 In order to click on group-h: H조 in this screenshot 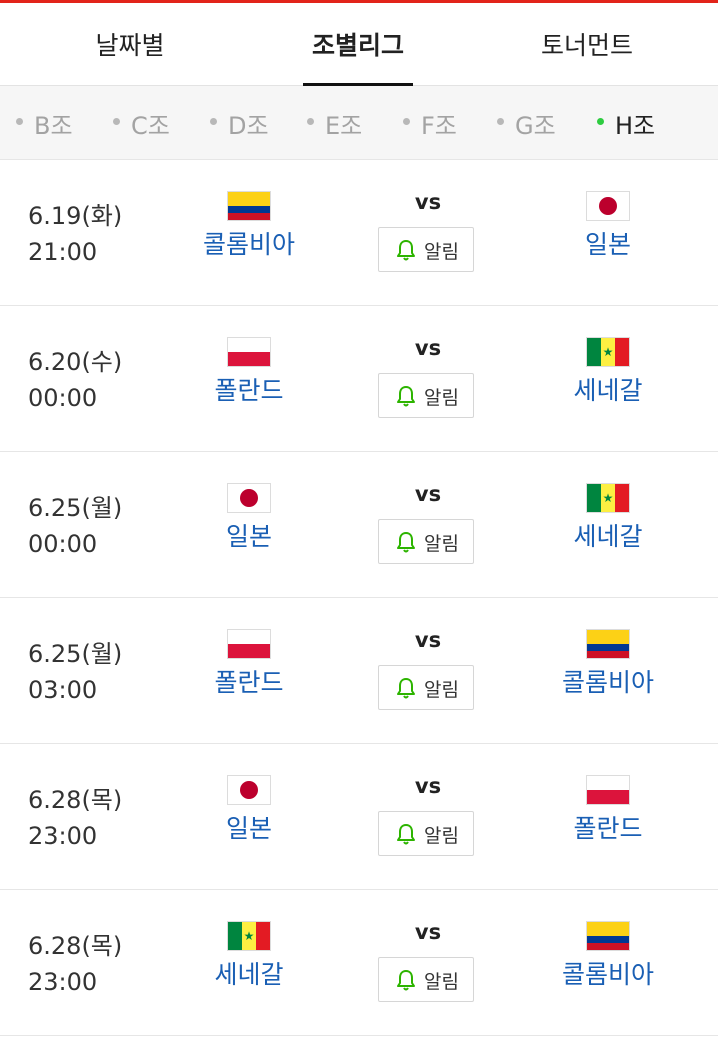, I will do `click(626, 122)`.